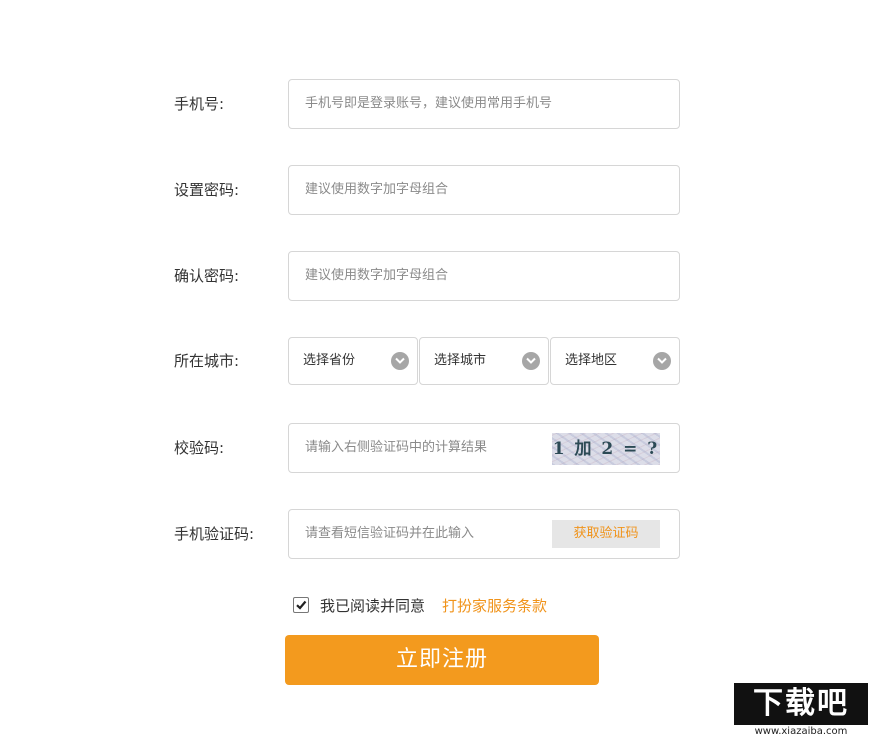 The height and width of the screenshot is (739, 870). Describe the element at coordinates (199, 104) in the screenshot. I see `phone-label: 手机号:` at that location.